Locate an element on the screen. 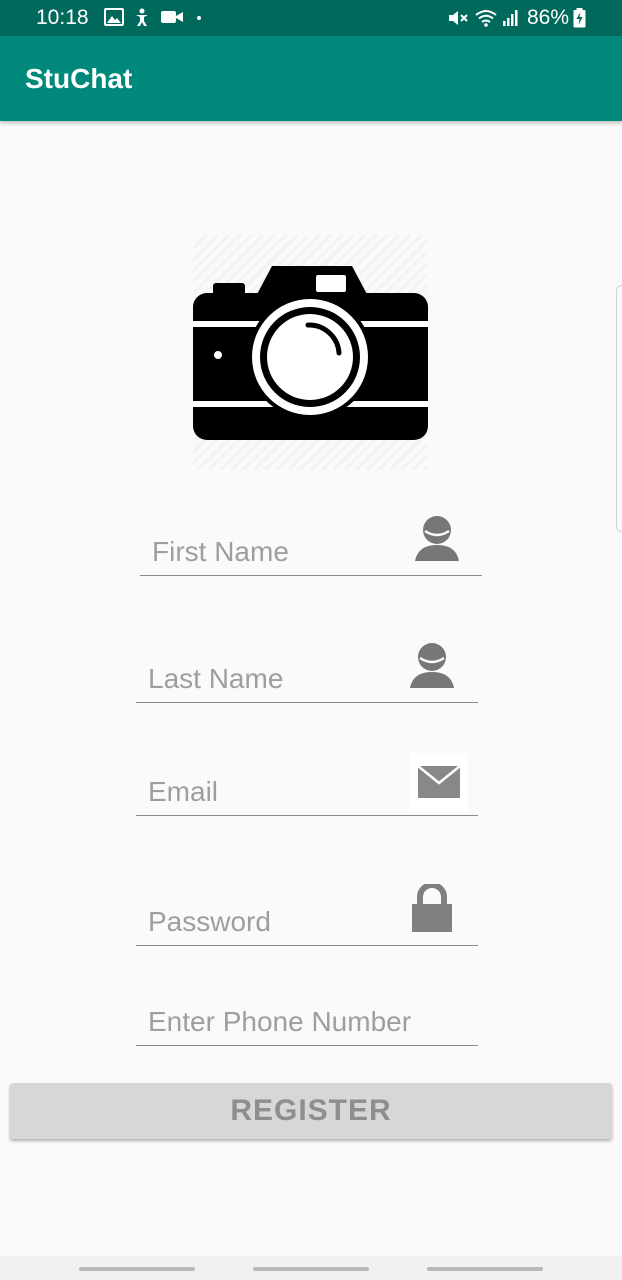  accessibility-icon is located at coordinates (142, 17).